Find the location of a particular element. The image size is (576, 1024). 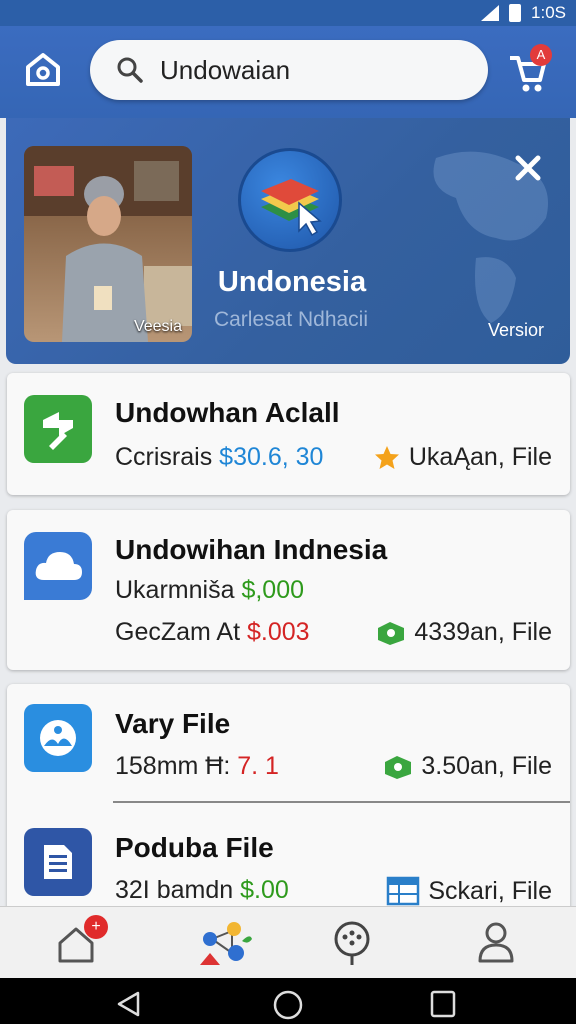

price-label: GecZam At is located at coordinates (178, 632).